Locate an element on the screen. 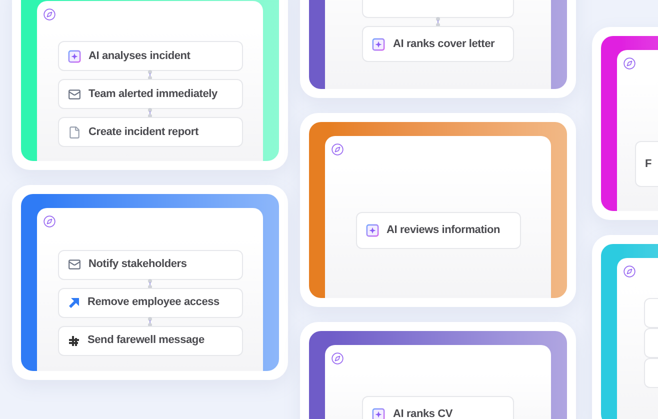 This screenshot has height=419, width=658. step-label: Notify stakeholders is located at coordinates (137, 264).